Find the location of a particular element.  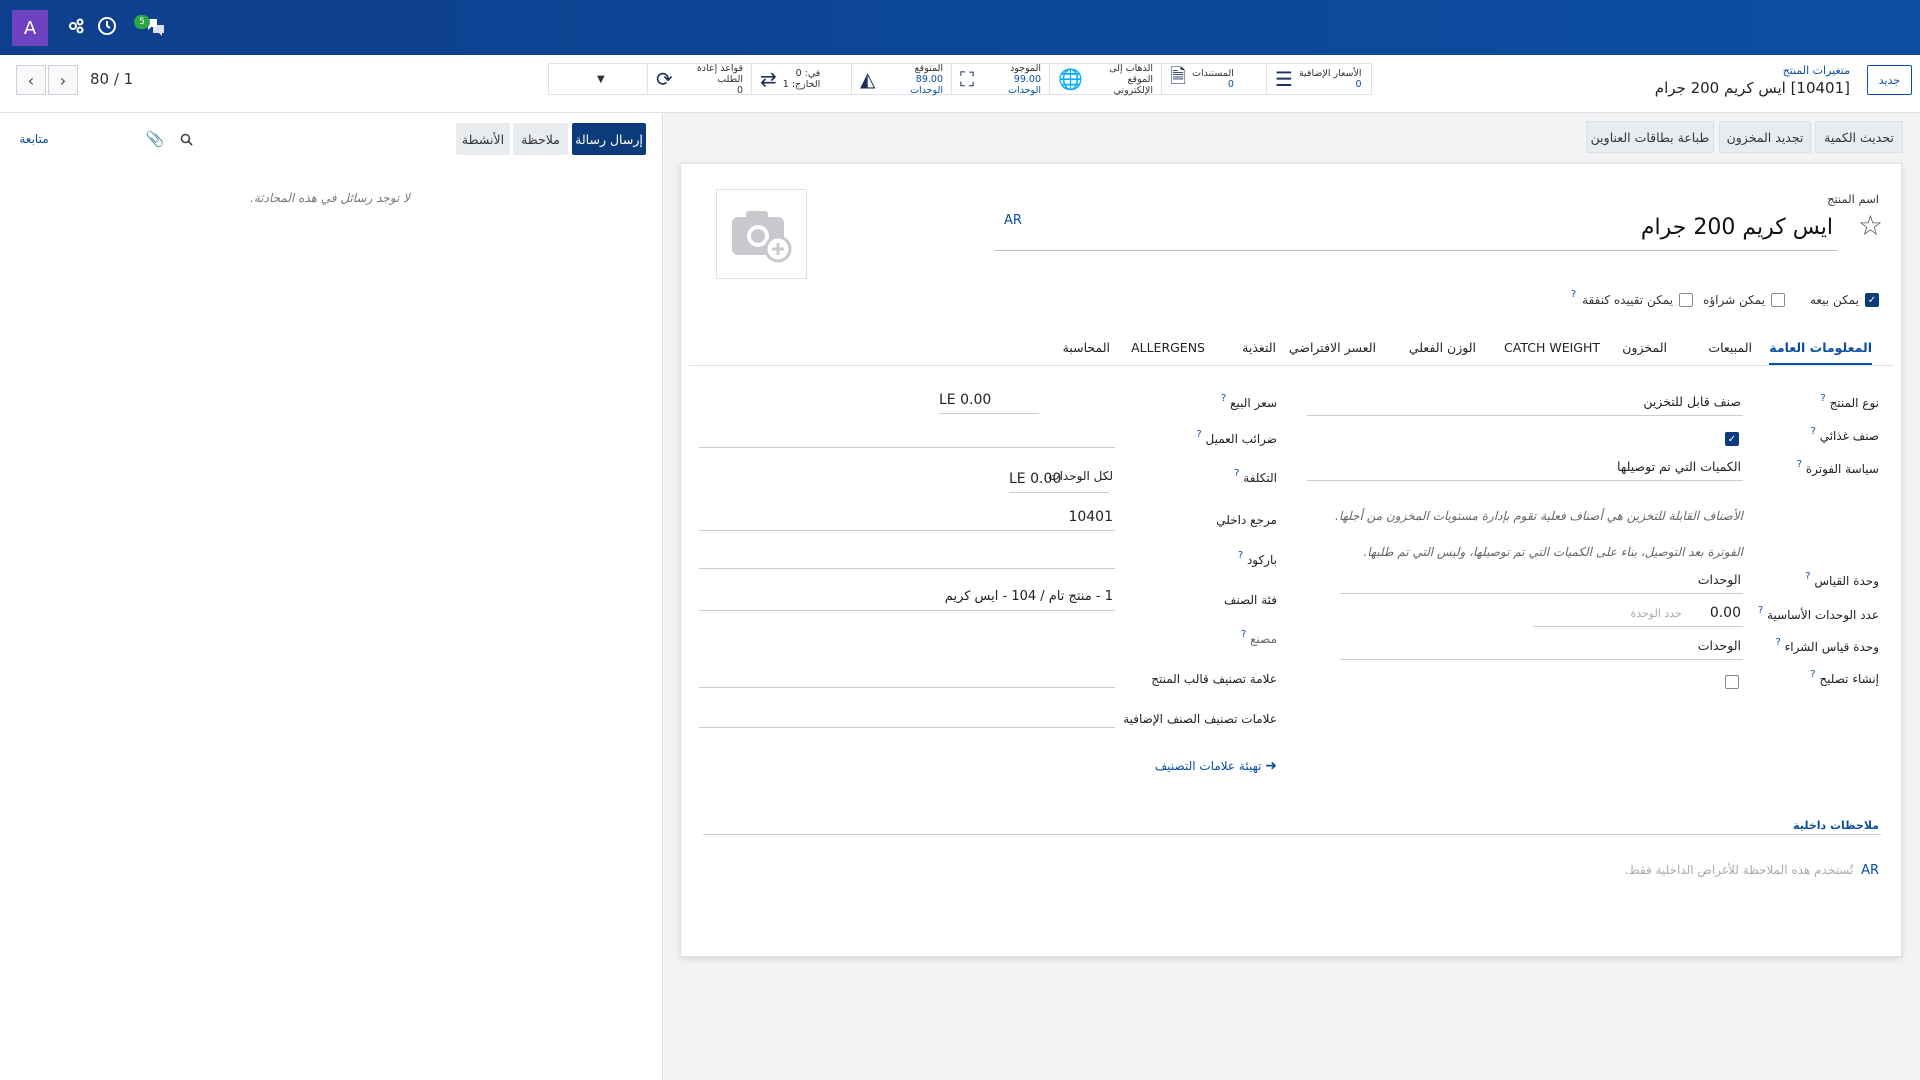

stat-label: المتوقع is located at coordinates (928, 68).